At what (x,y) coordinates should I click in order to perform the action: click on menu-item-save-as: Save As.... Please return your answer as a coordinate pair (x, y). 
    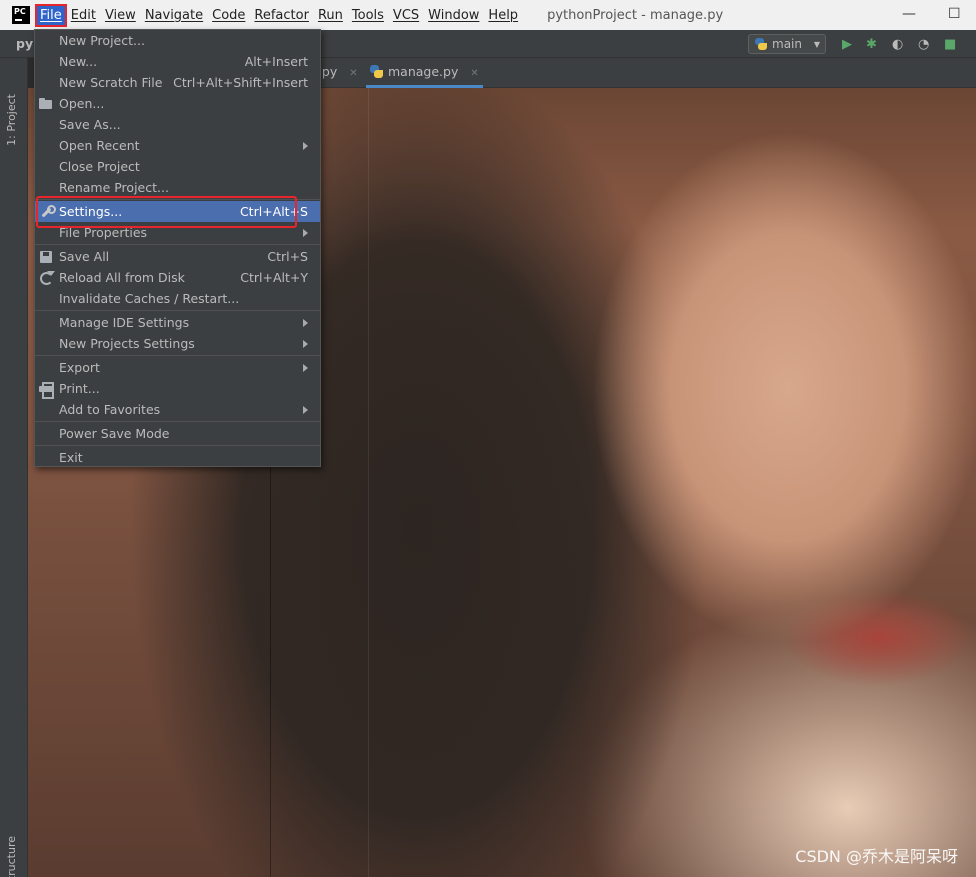
    Looking at the image, I should click on (177, 124).